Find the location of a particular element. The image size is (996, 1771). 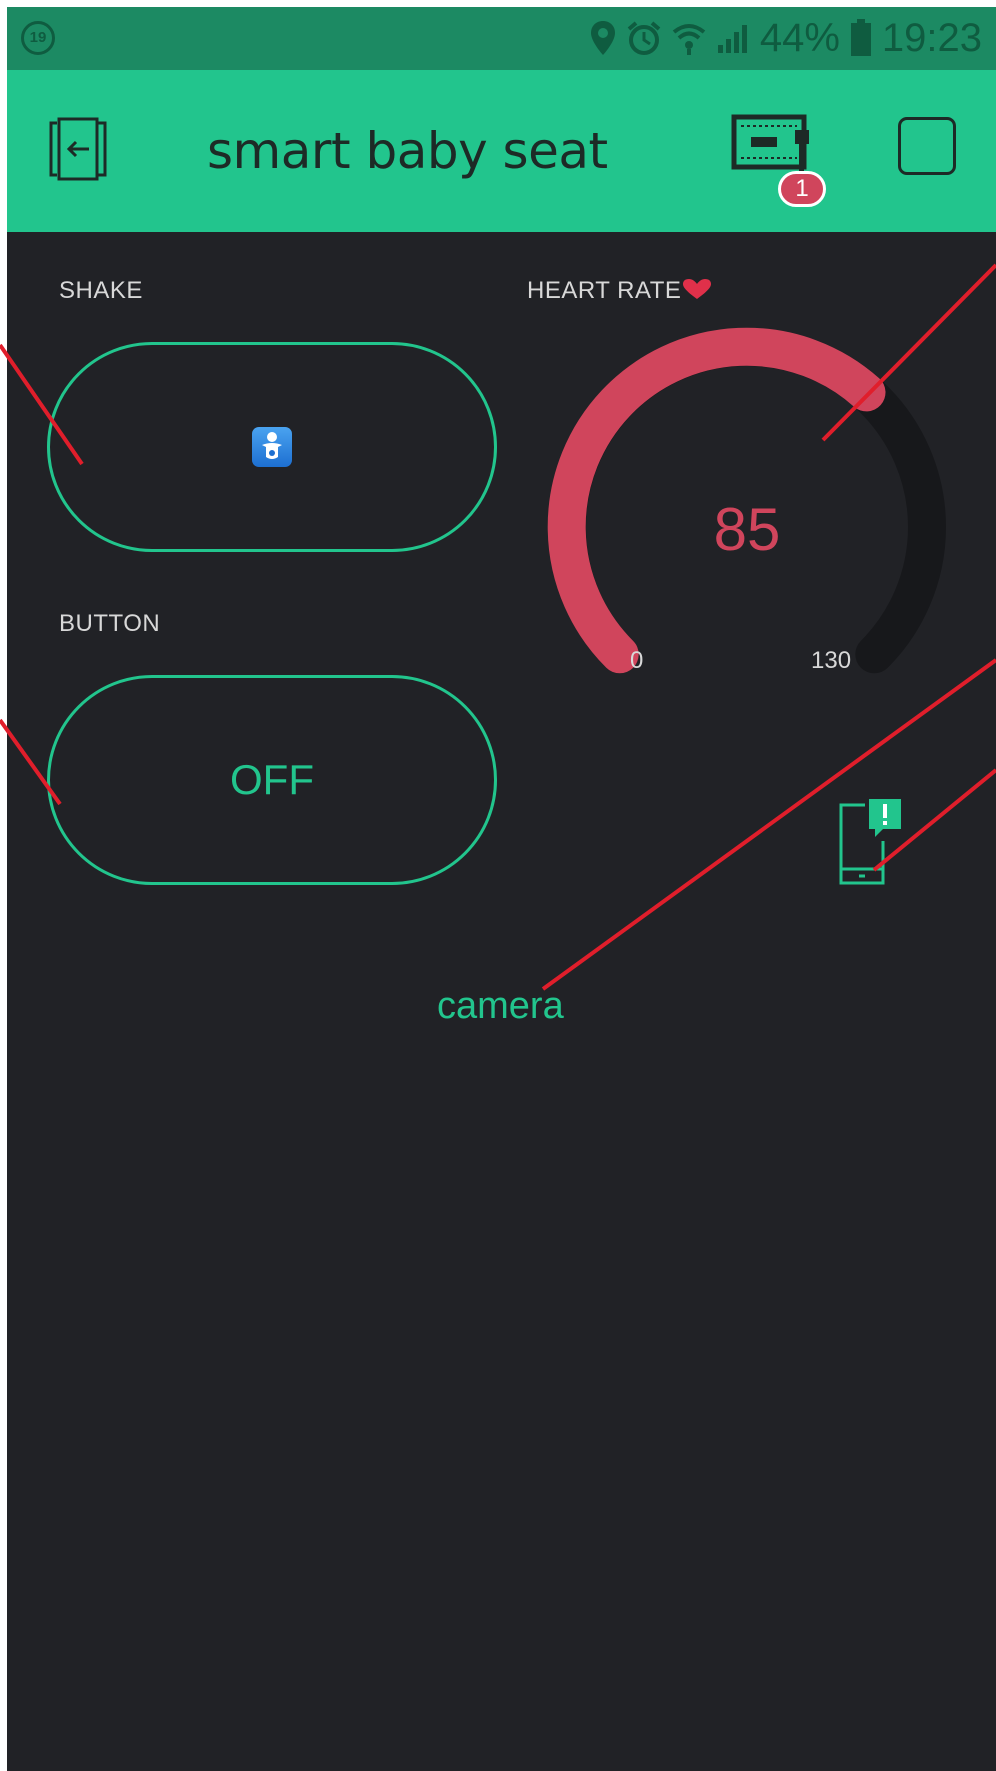

phone-notification-icon is located at coordinates (870, 841).